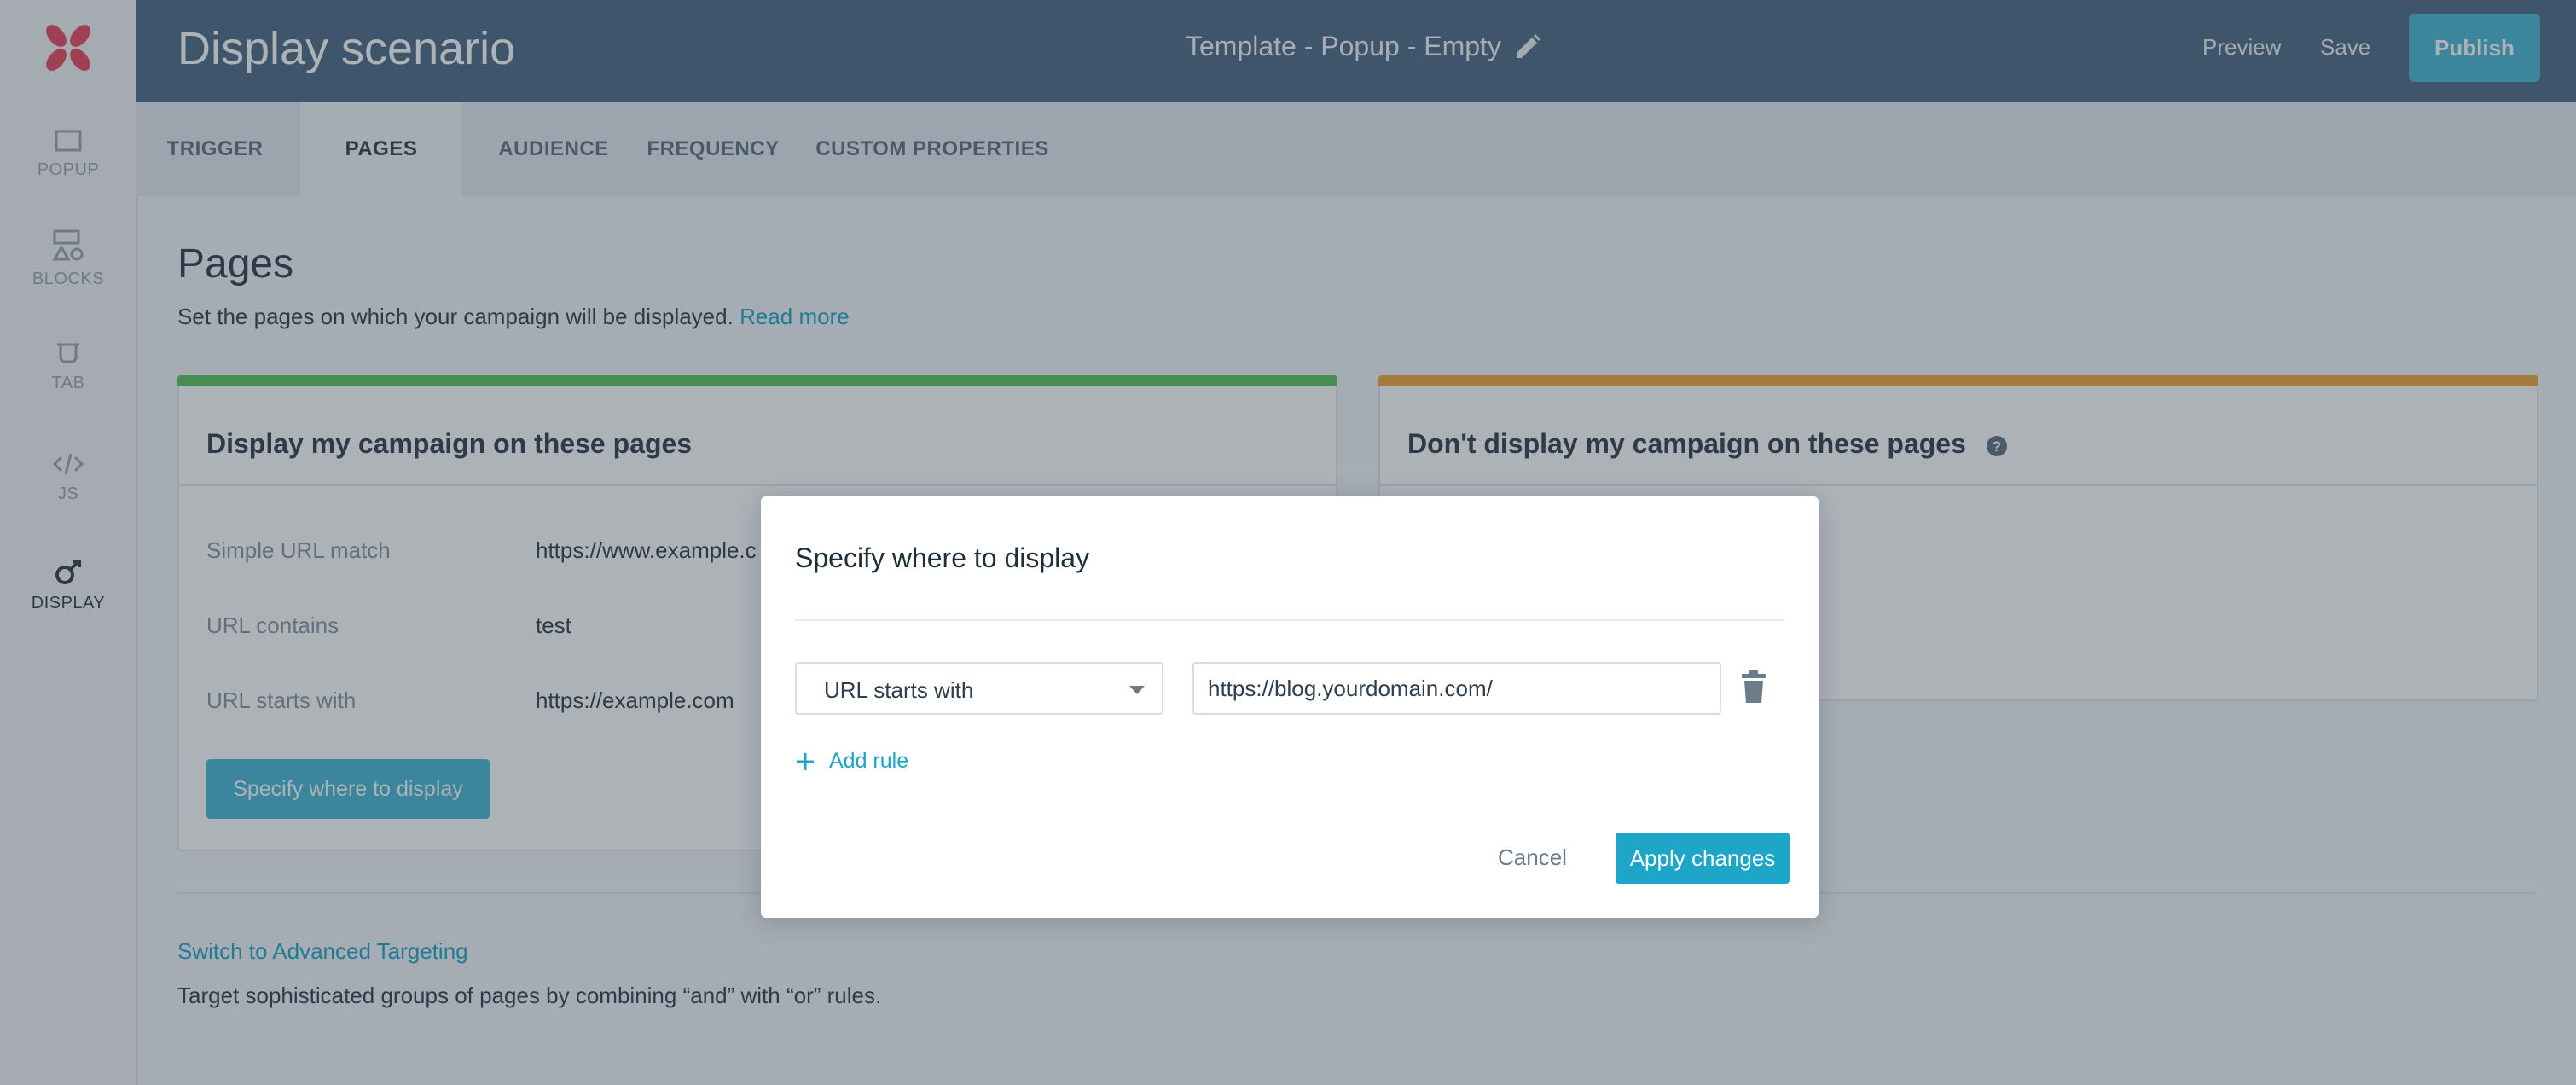 The height and width of the screenshot is (1085, 2576). Describe the element at coordinates (1532, 858) in the screenshot. I see `cancel-button: Cancel` at that location.